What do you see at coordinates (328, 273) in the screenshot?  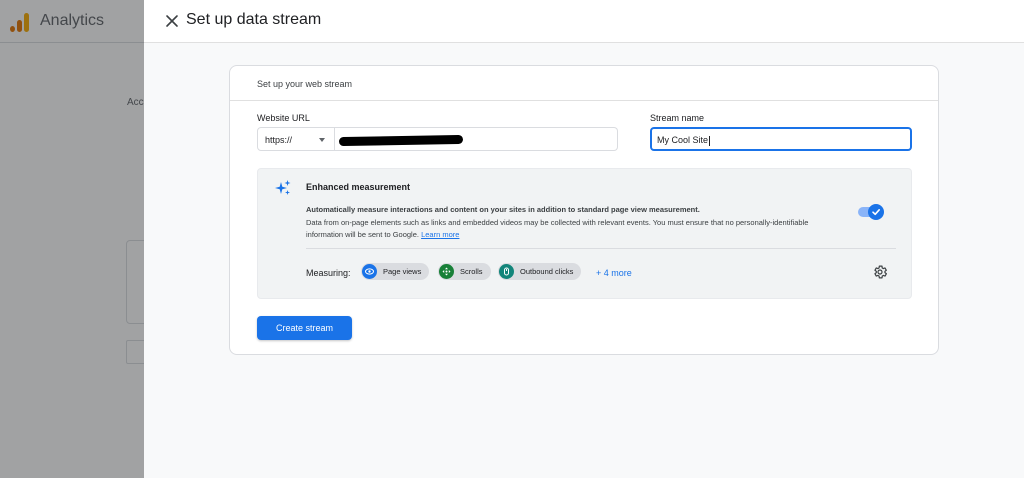 I see `measuring-label: Measuring:` at bounding box center [328, 273].